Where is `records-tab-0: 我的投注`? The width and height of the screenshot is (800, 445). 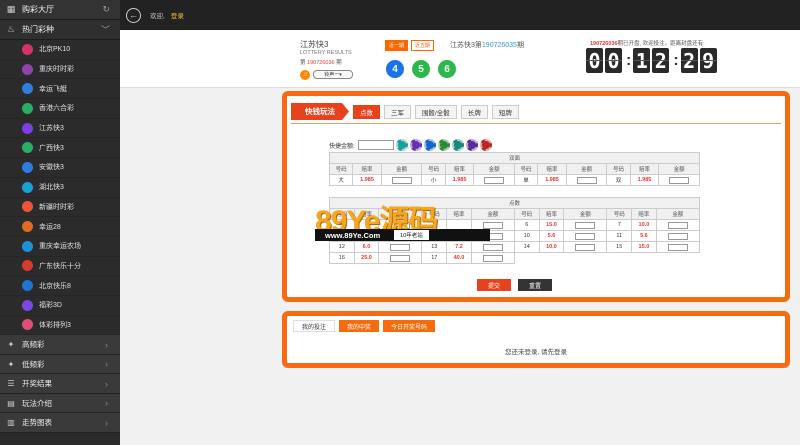
records-tab-0: 我的投注 is located at coordinates (314, 326).